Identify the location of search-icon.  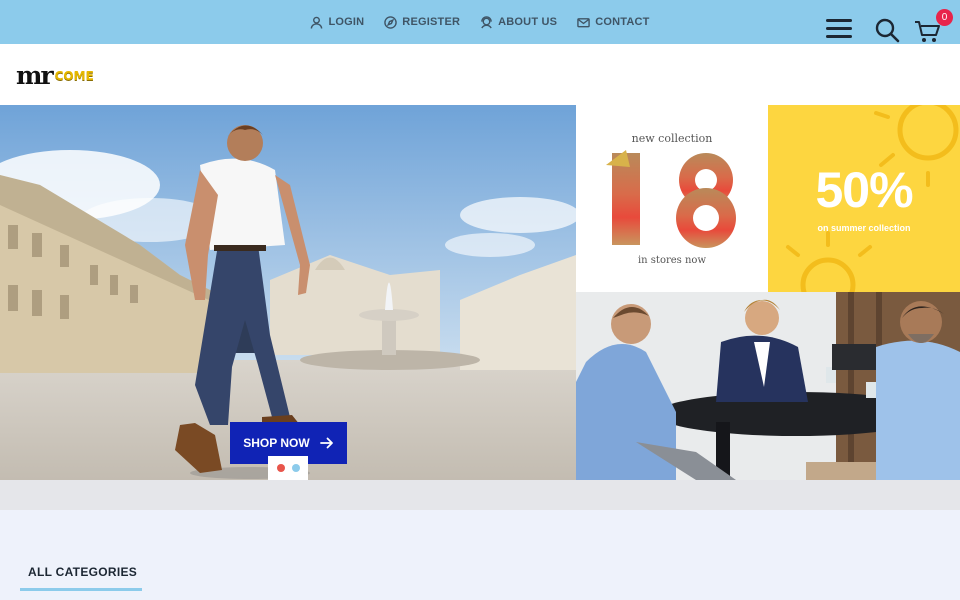
(887, 30).